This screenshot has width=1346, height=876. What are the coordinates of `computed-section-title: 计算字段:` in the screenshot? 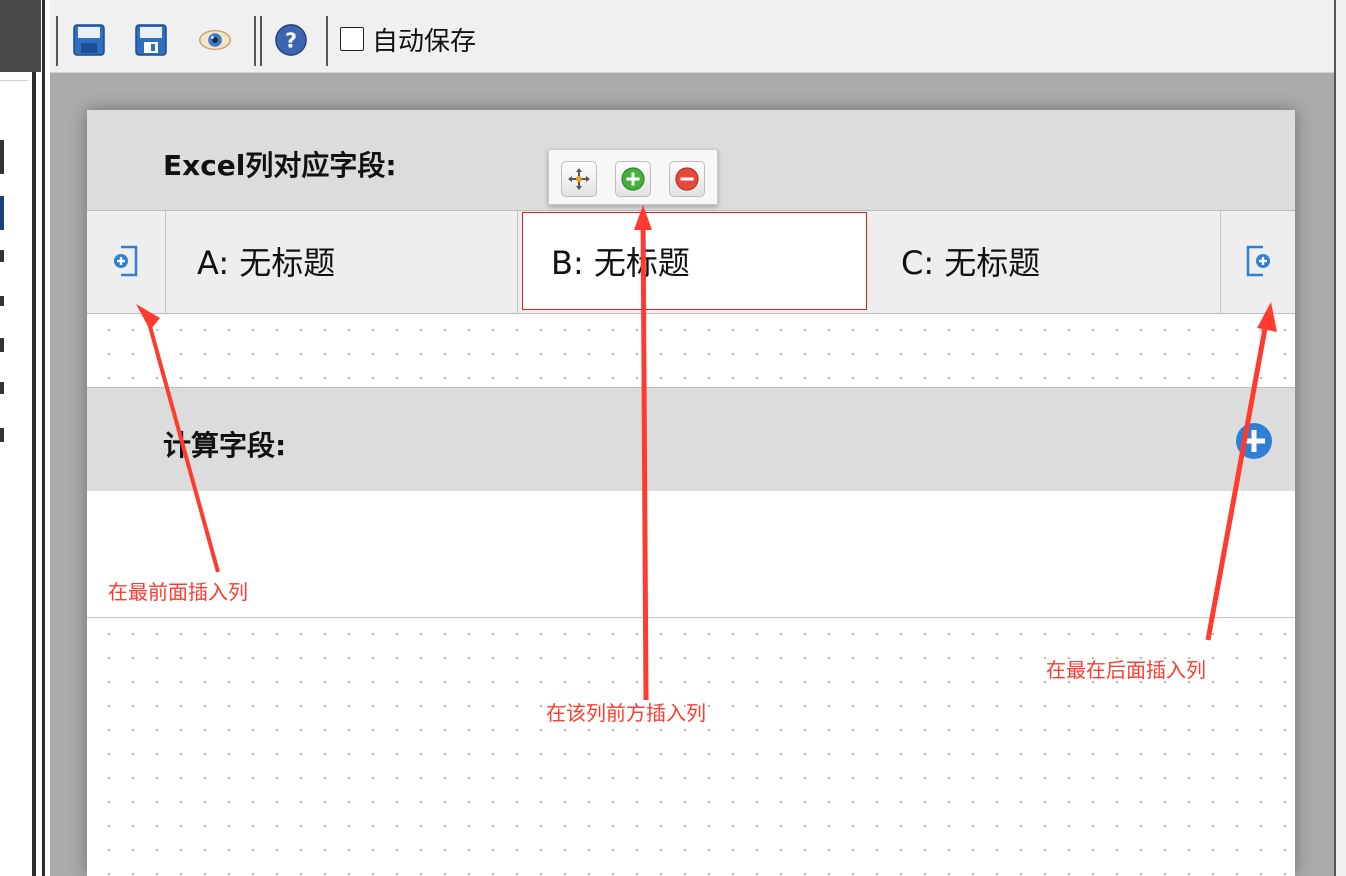 It's located at (225, 445).